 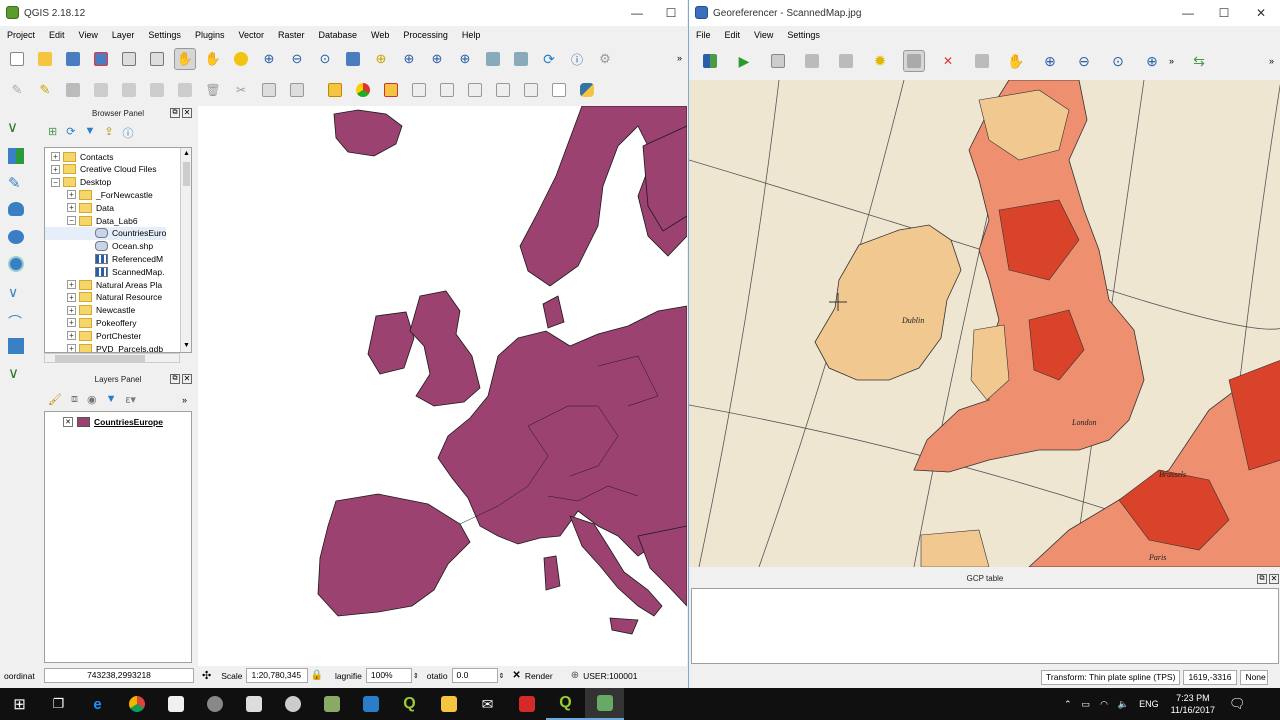 I want to click on file-explorer-taskbar-button, so click(x=448, y=704).